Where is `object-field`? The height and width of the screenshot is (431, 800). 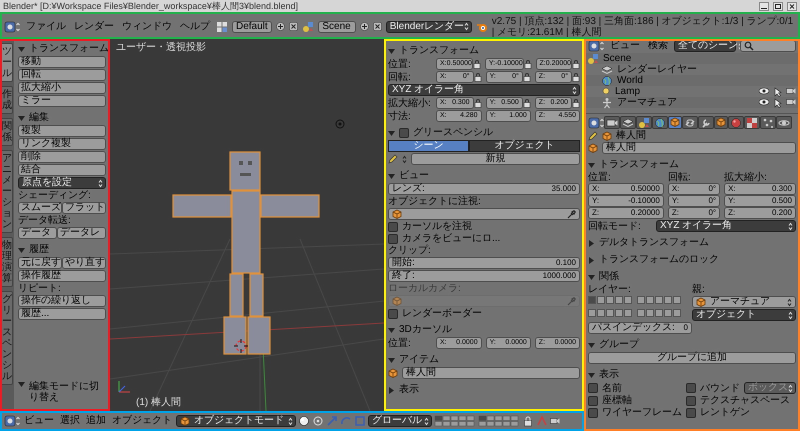
object-field is located at coordinates (484, 214).